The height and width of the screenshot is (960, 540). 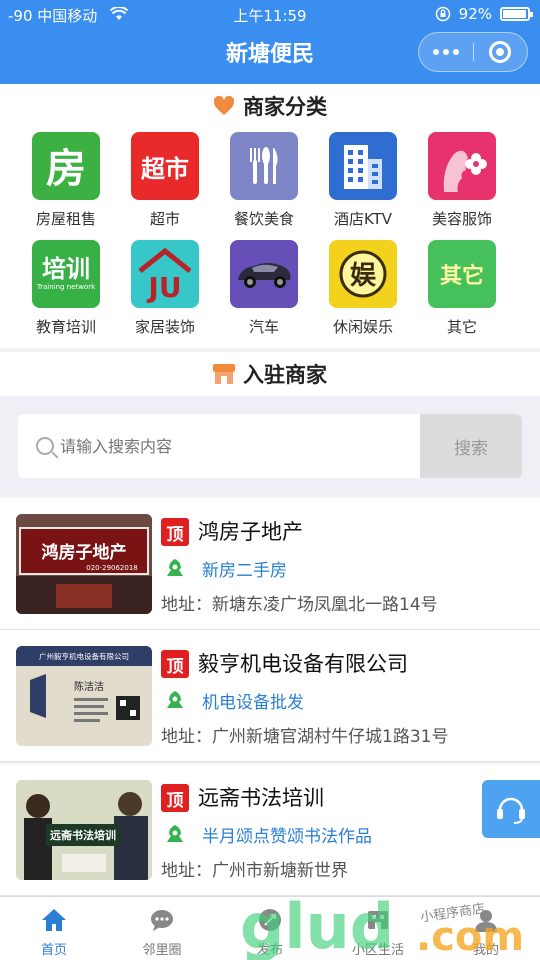 I want to click on tab-label: 小区生活, so click(x=377, y=950).